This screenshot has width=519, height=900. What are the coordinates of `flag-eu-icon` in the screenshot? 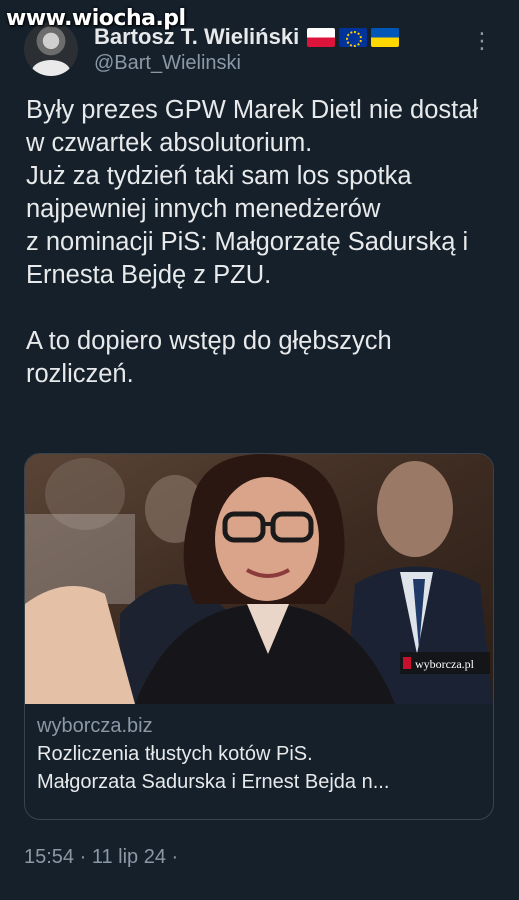 It's located at (353, 37).